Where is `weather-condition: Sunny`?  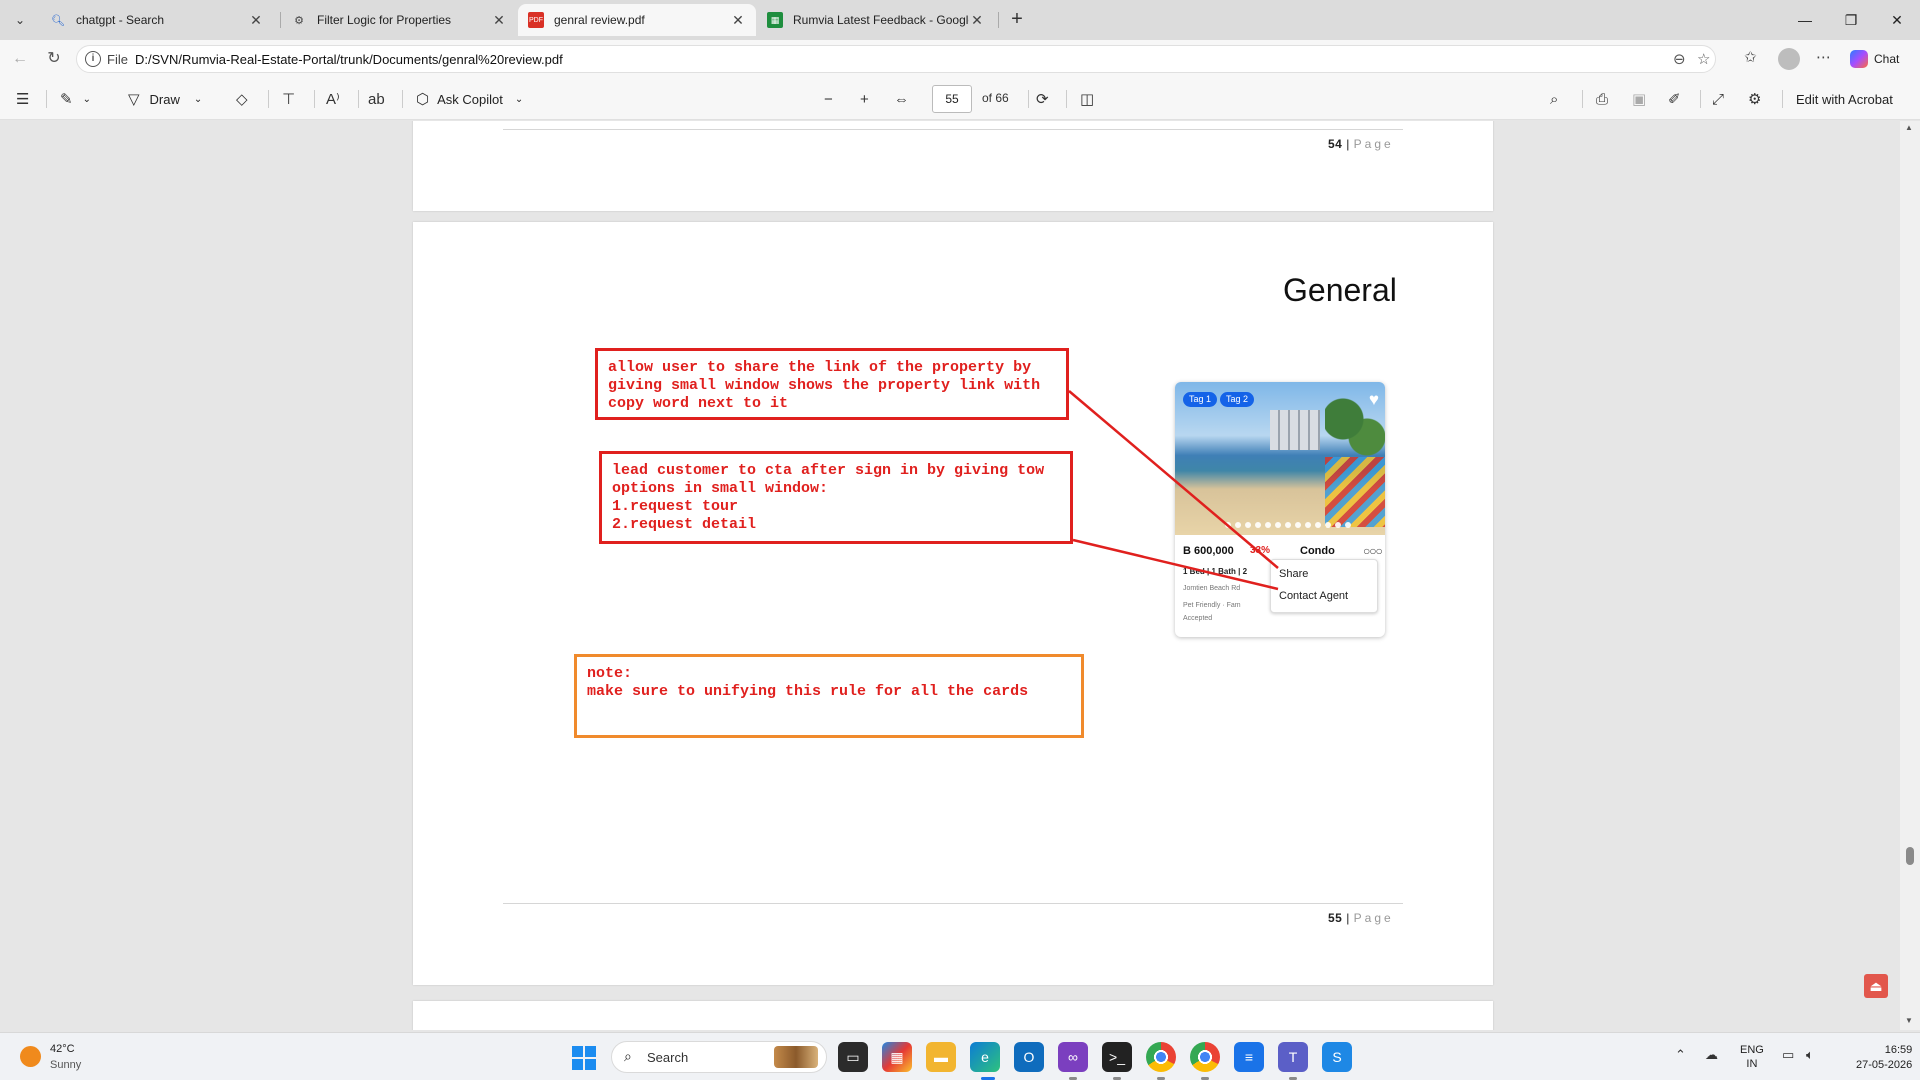 weather-condition: Sunny is located at coordinates (65, 1065).